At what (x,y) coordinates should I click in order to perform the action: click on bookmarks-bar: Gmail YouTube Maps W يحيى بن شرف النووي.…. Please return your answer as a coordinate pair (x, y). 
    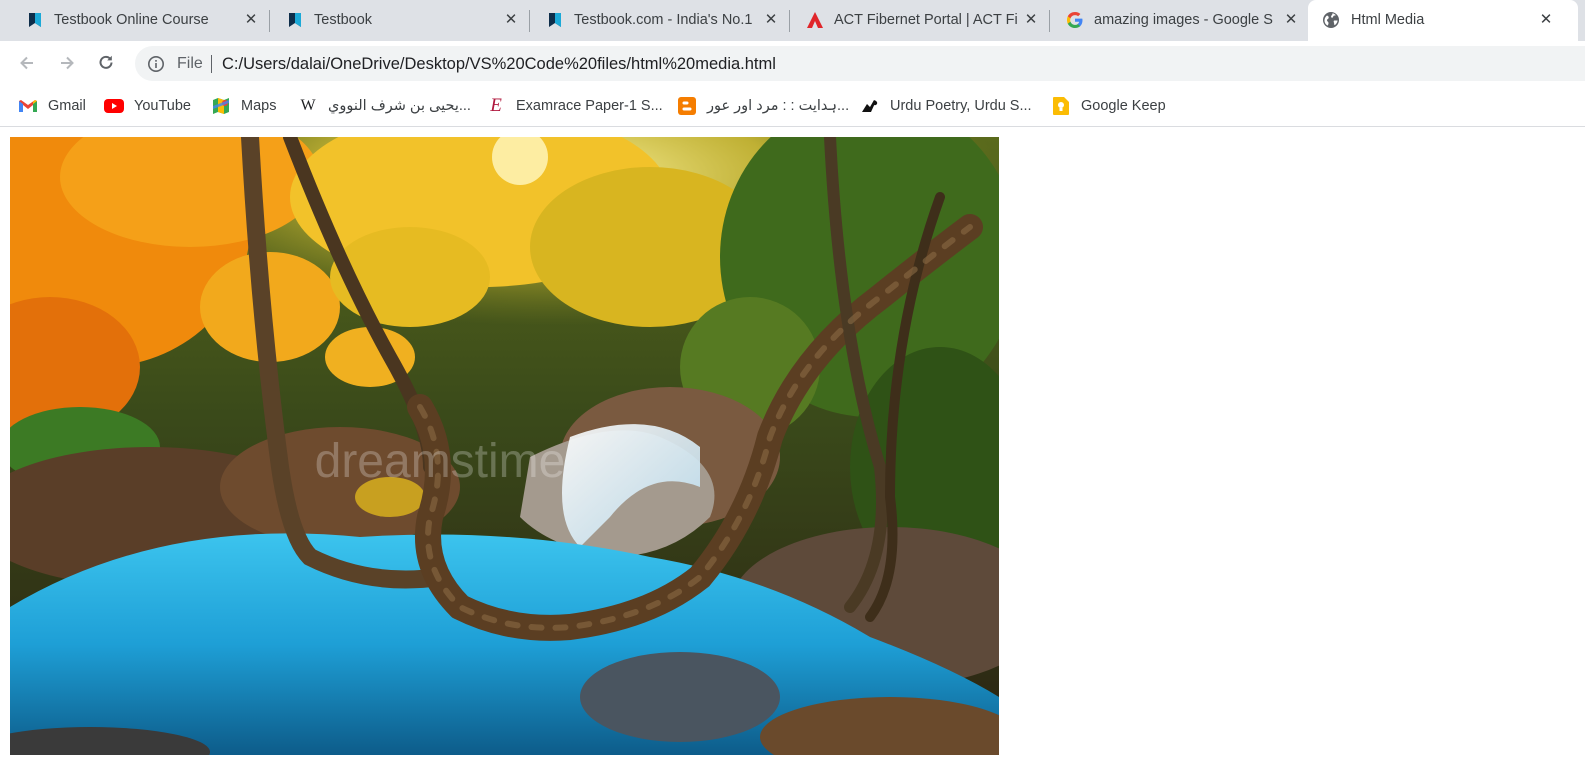
    Looking at the image, I should click on (792, 106).